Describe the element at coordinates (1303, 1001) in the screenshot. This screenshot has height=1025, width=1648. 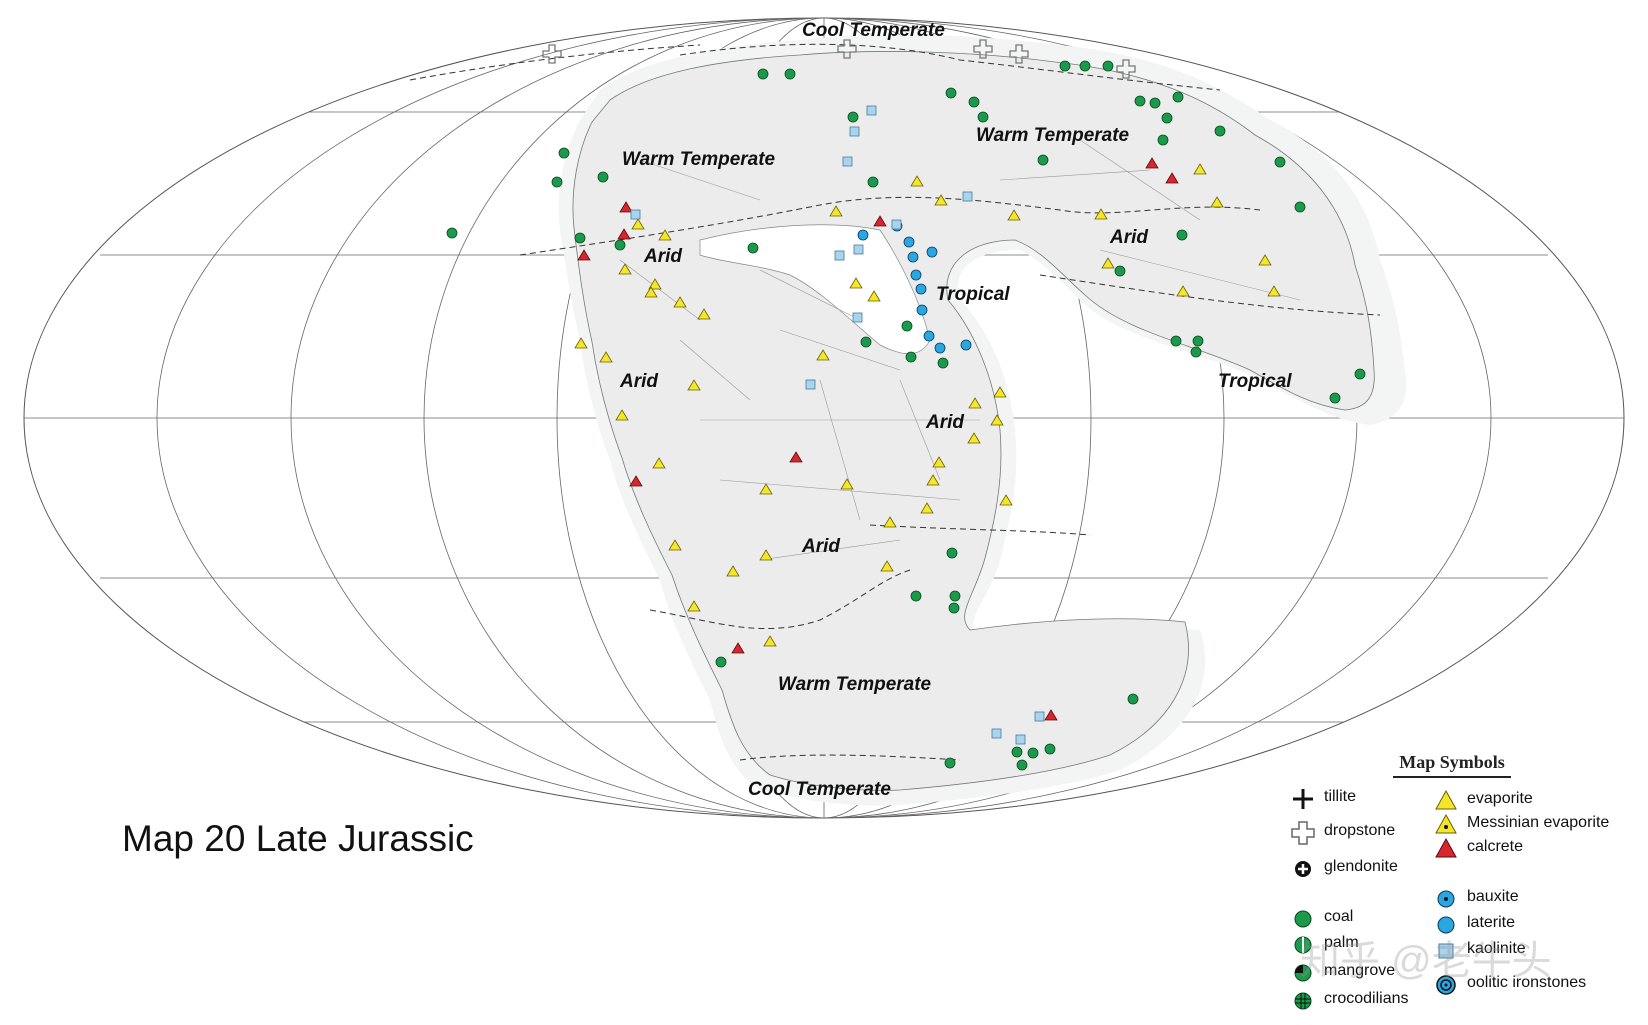
I see `crocodilians-icon` at that location.